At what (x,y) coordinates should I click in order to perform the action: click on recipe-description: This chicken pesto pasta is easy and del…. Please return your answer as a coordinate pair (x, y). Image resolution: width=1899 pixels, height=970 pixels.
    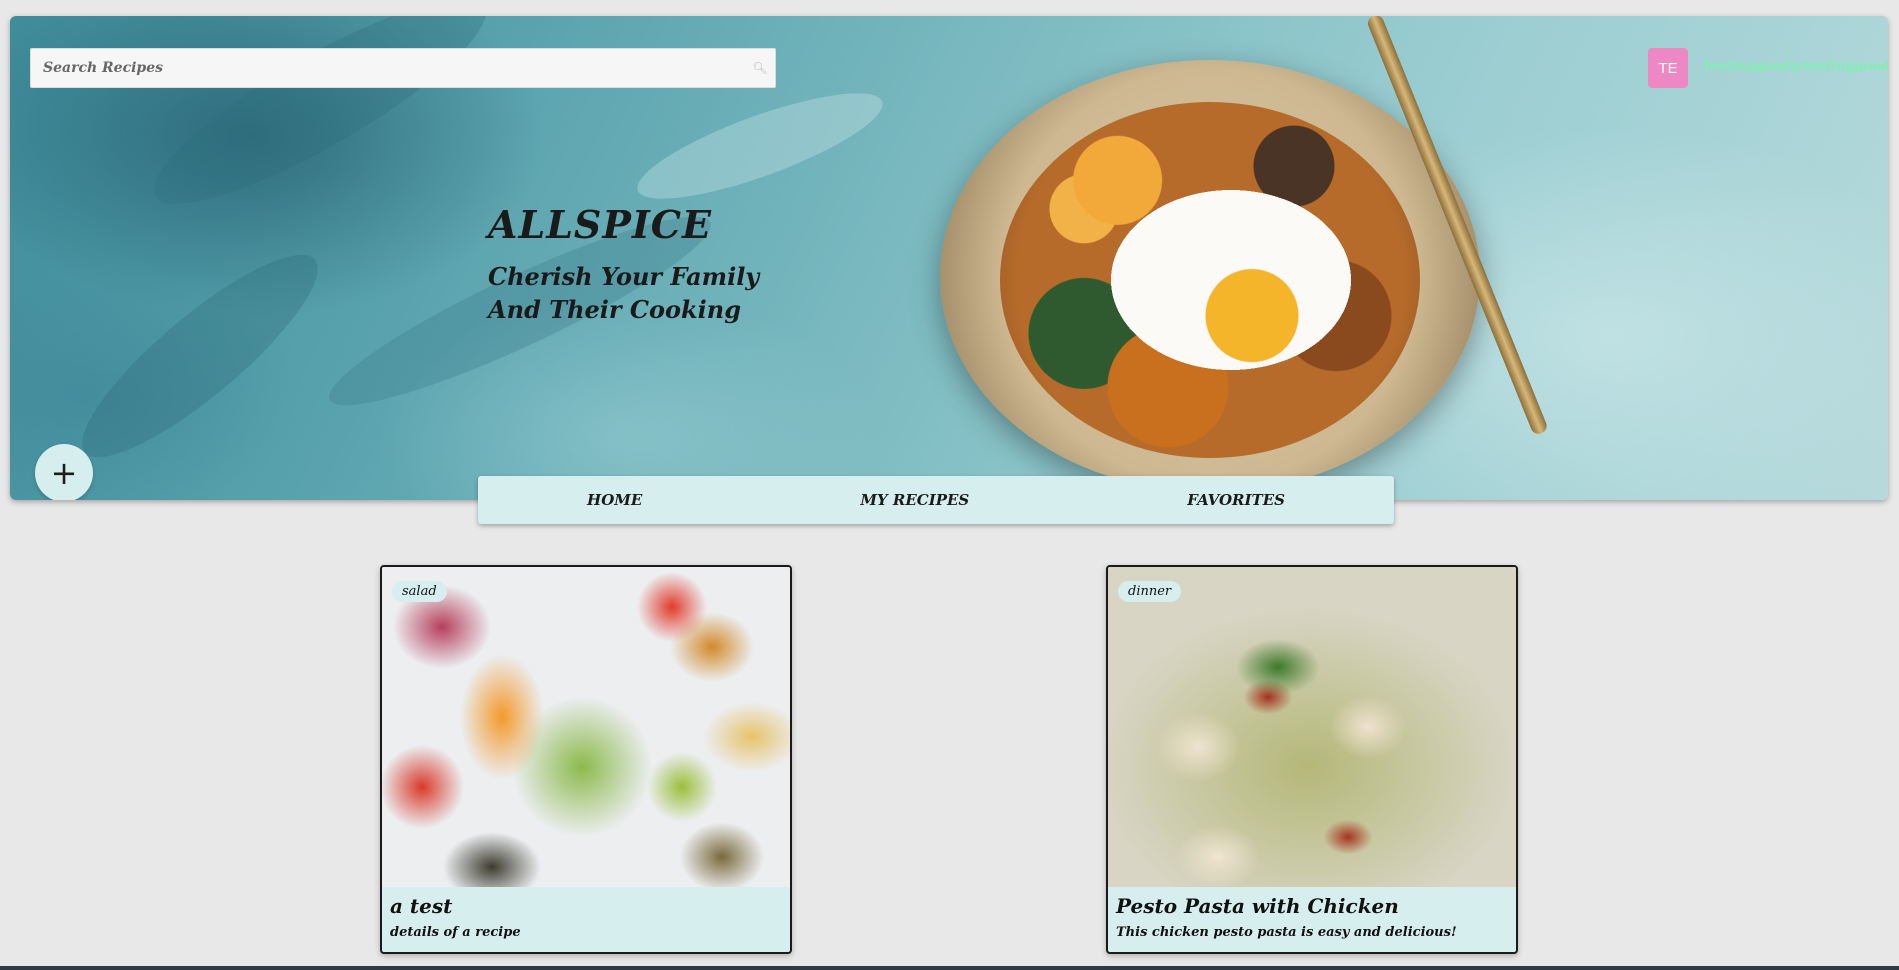
    Looking at the image, I should click on (1286, 932).